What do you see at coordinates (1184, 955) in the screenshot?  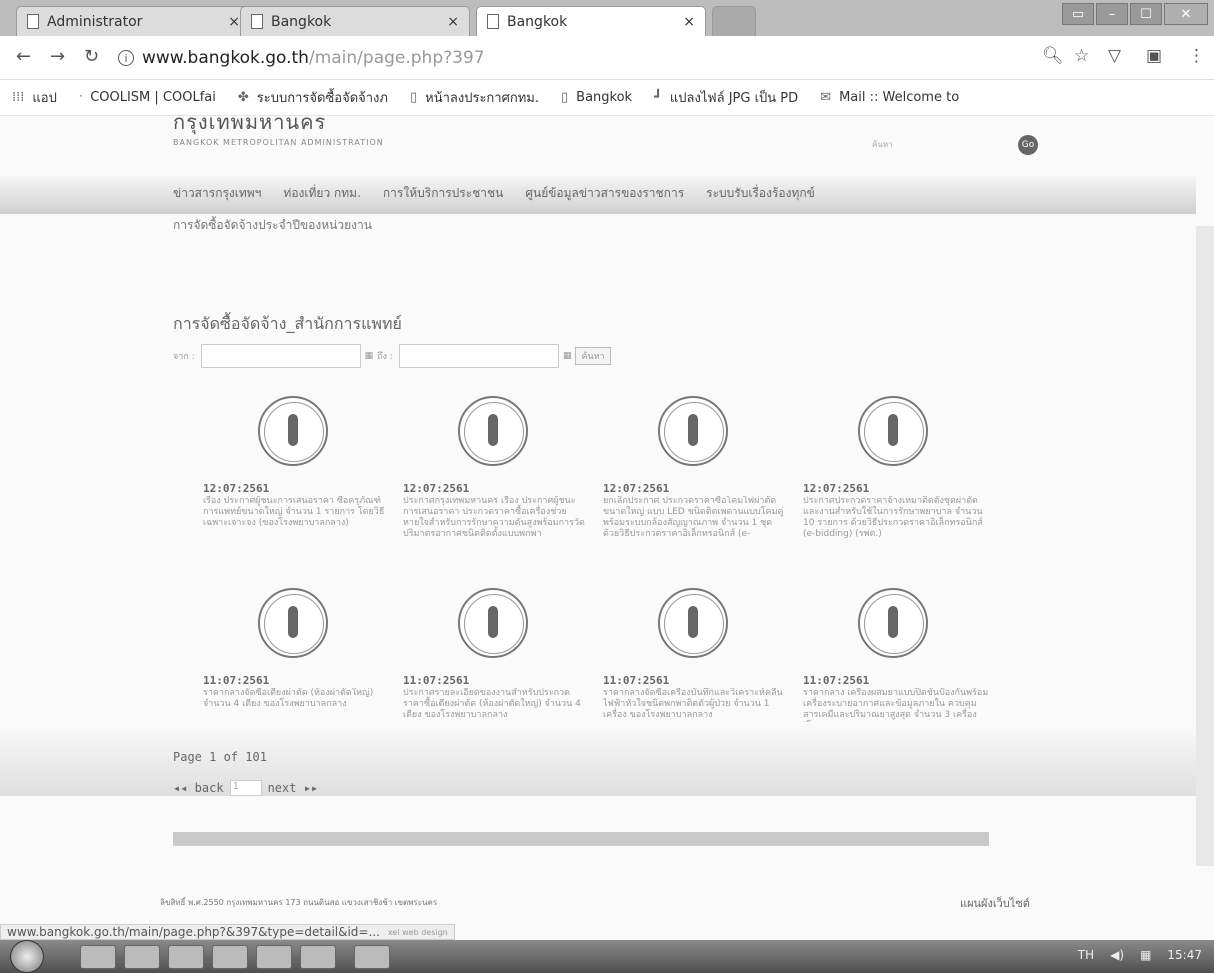 I see `clock: 15:47` at bounding box center [1184, 955].